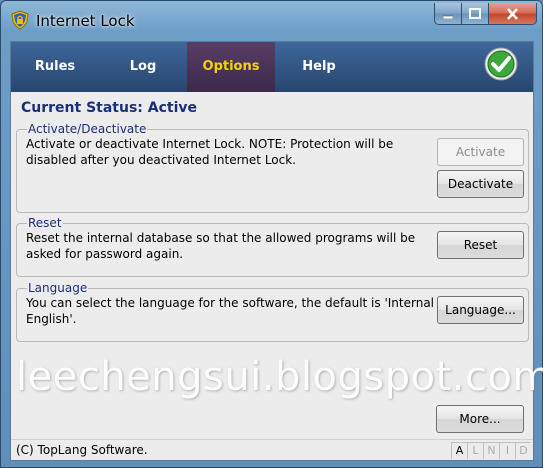 The height and width of the screenshot is (468, 543). Describe the element at coordinates (480, 245) in the screenshot. I see `reset-button: Reset` at that location.